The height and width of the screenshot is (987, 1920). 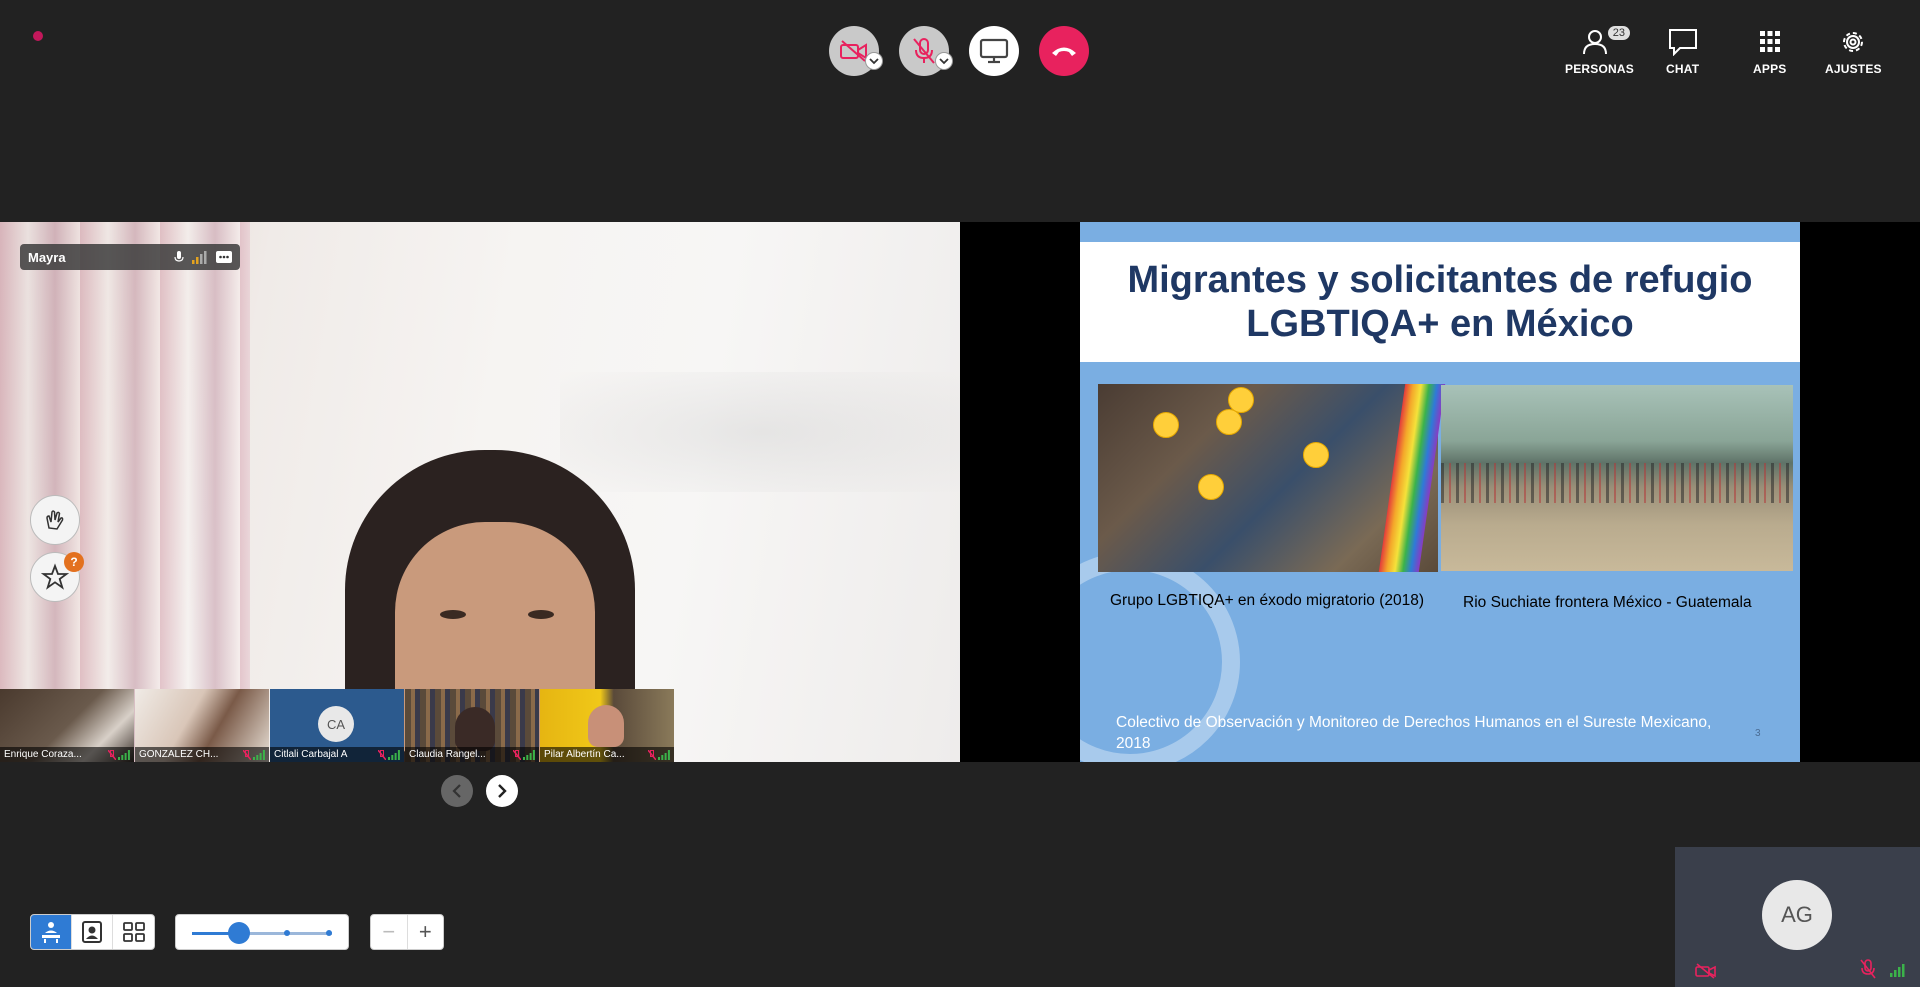 What do you see at coordinates (125, 492) in the screenshot?
I see `background-curtain` at bounding box center [125, 492].